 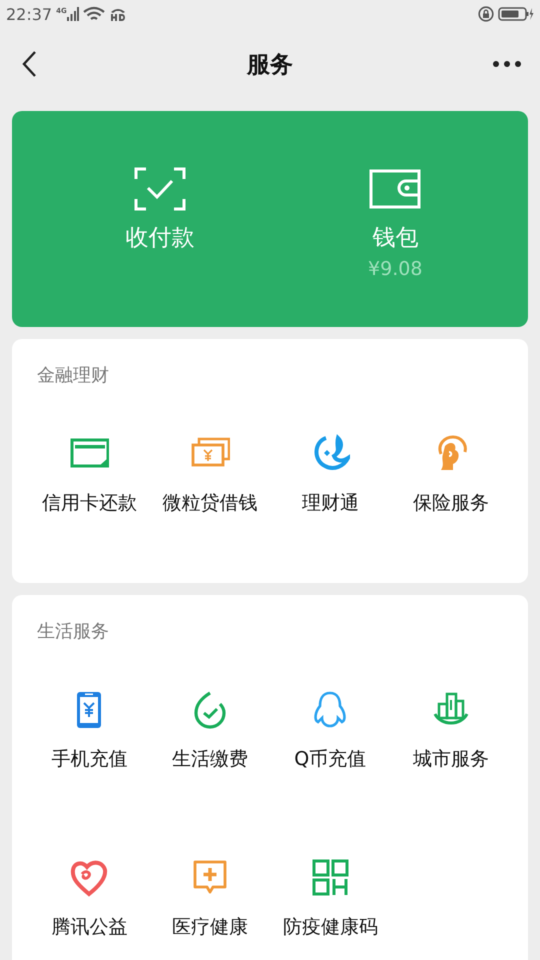 I want to click on hd-call-icon, so click(x=117, y=14).